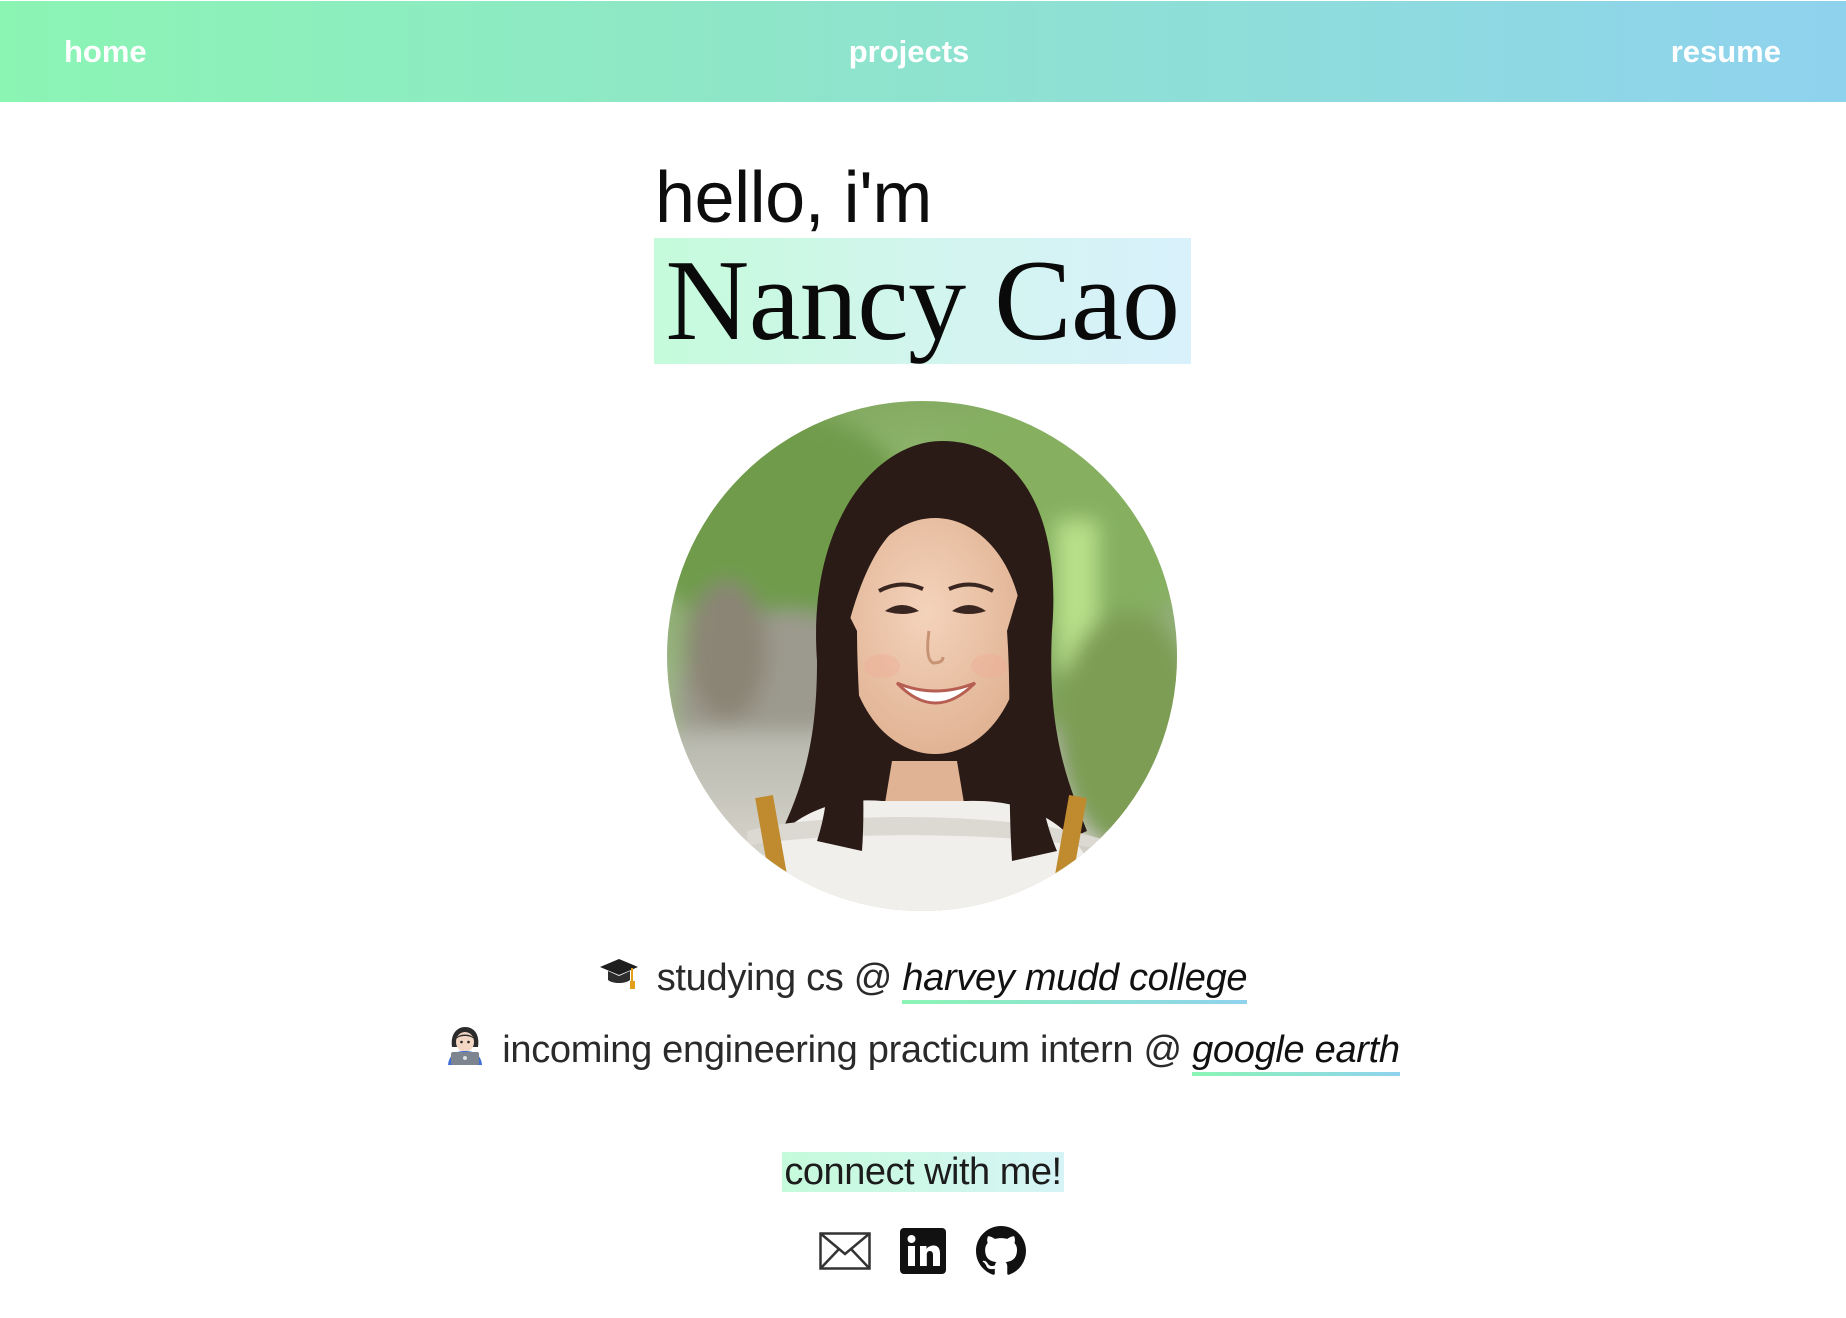 Image resolution: width=1846 pixels, height=1318 pixels. I want to click on connect-section: connect with me!, so click(923, 1172).